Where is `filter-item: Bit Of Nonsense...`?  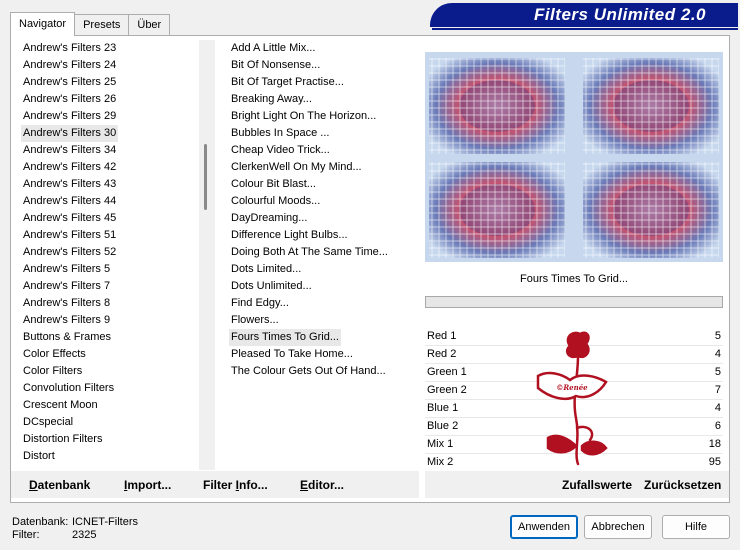 filter-item: Bit Of Nonsense... is located at coordinates (321, 65).